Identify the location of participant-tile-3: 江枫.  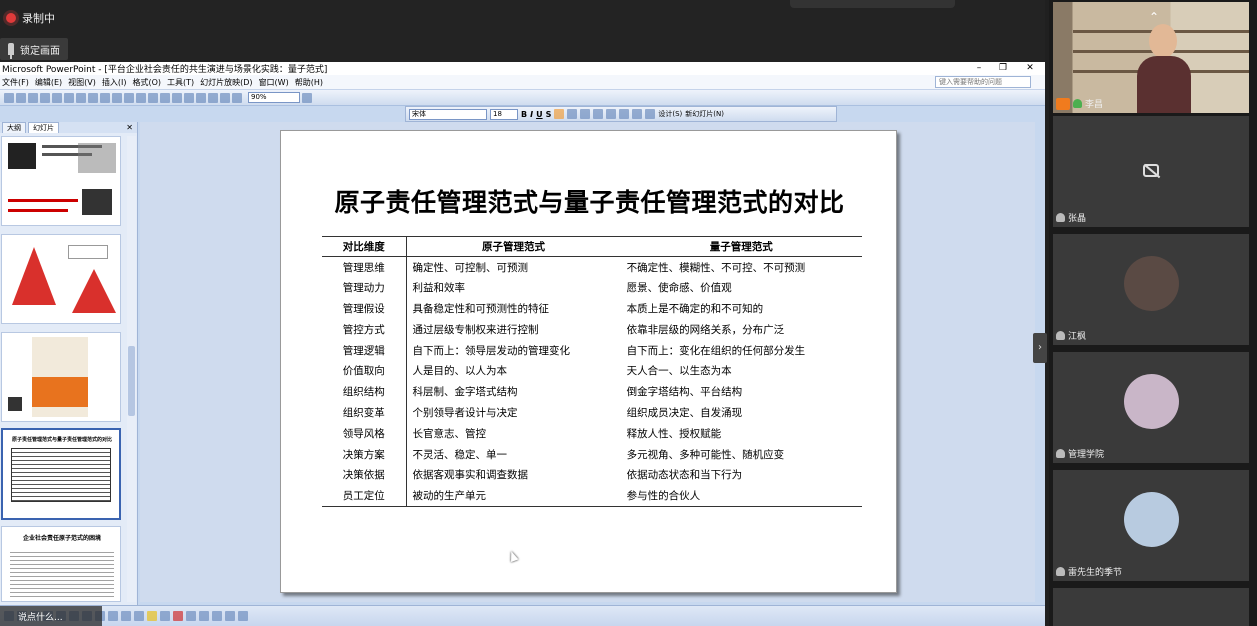
(1151, 289).